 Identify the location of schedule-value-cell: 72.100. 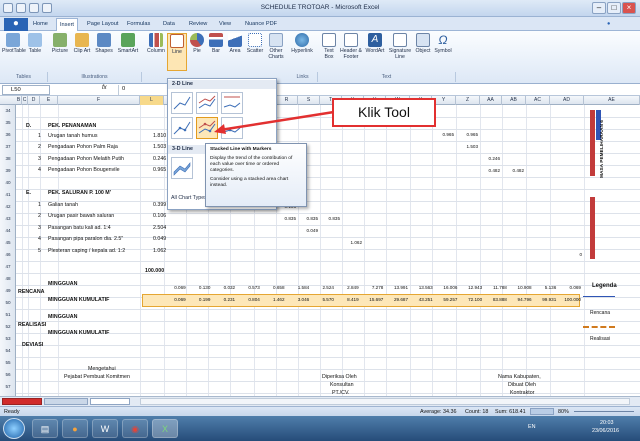
(471, 299).